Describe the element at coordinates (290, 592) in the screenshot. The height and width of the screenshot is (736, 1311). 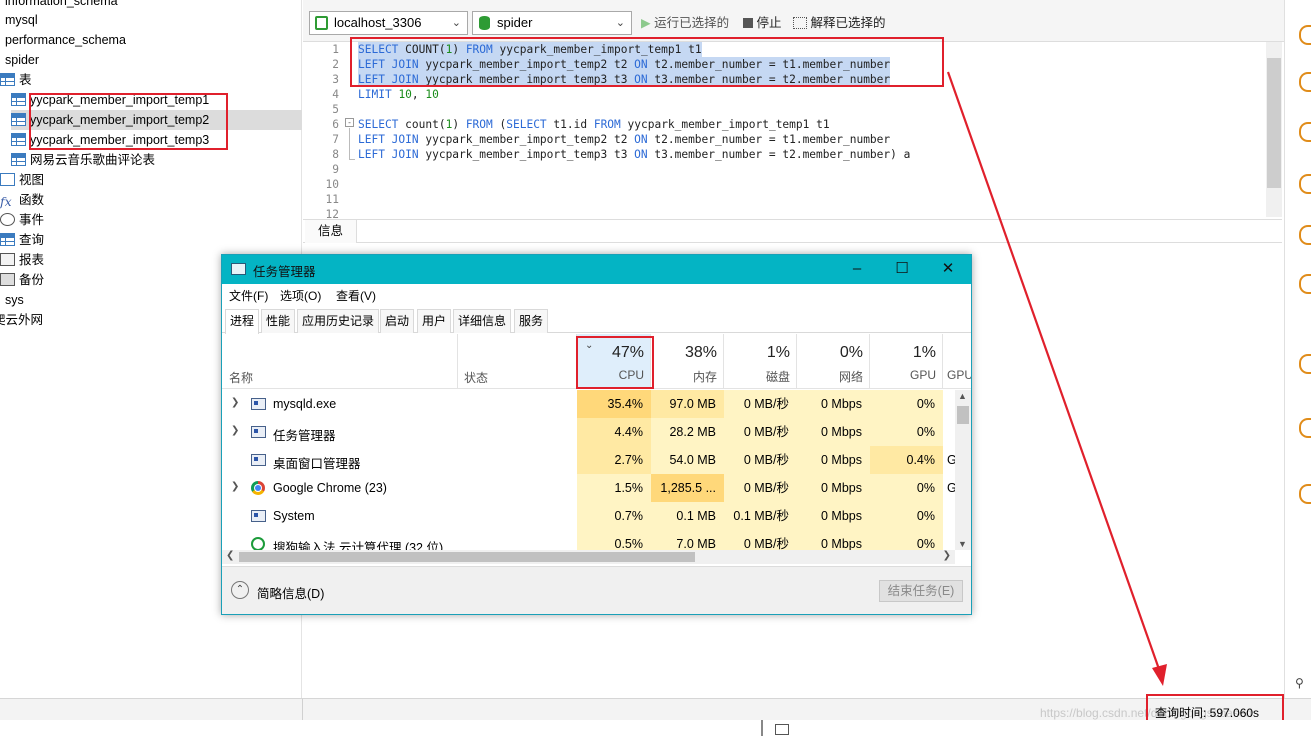
I see `fewer-details-link: 简略信息(D)` at that location.